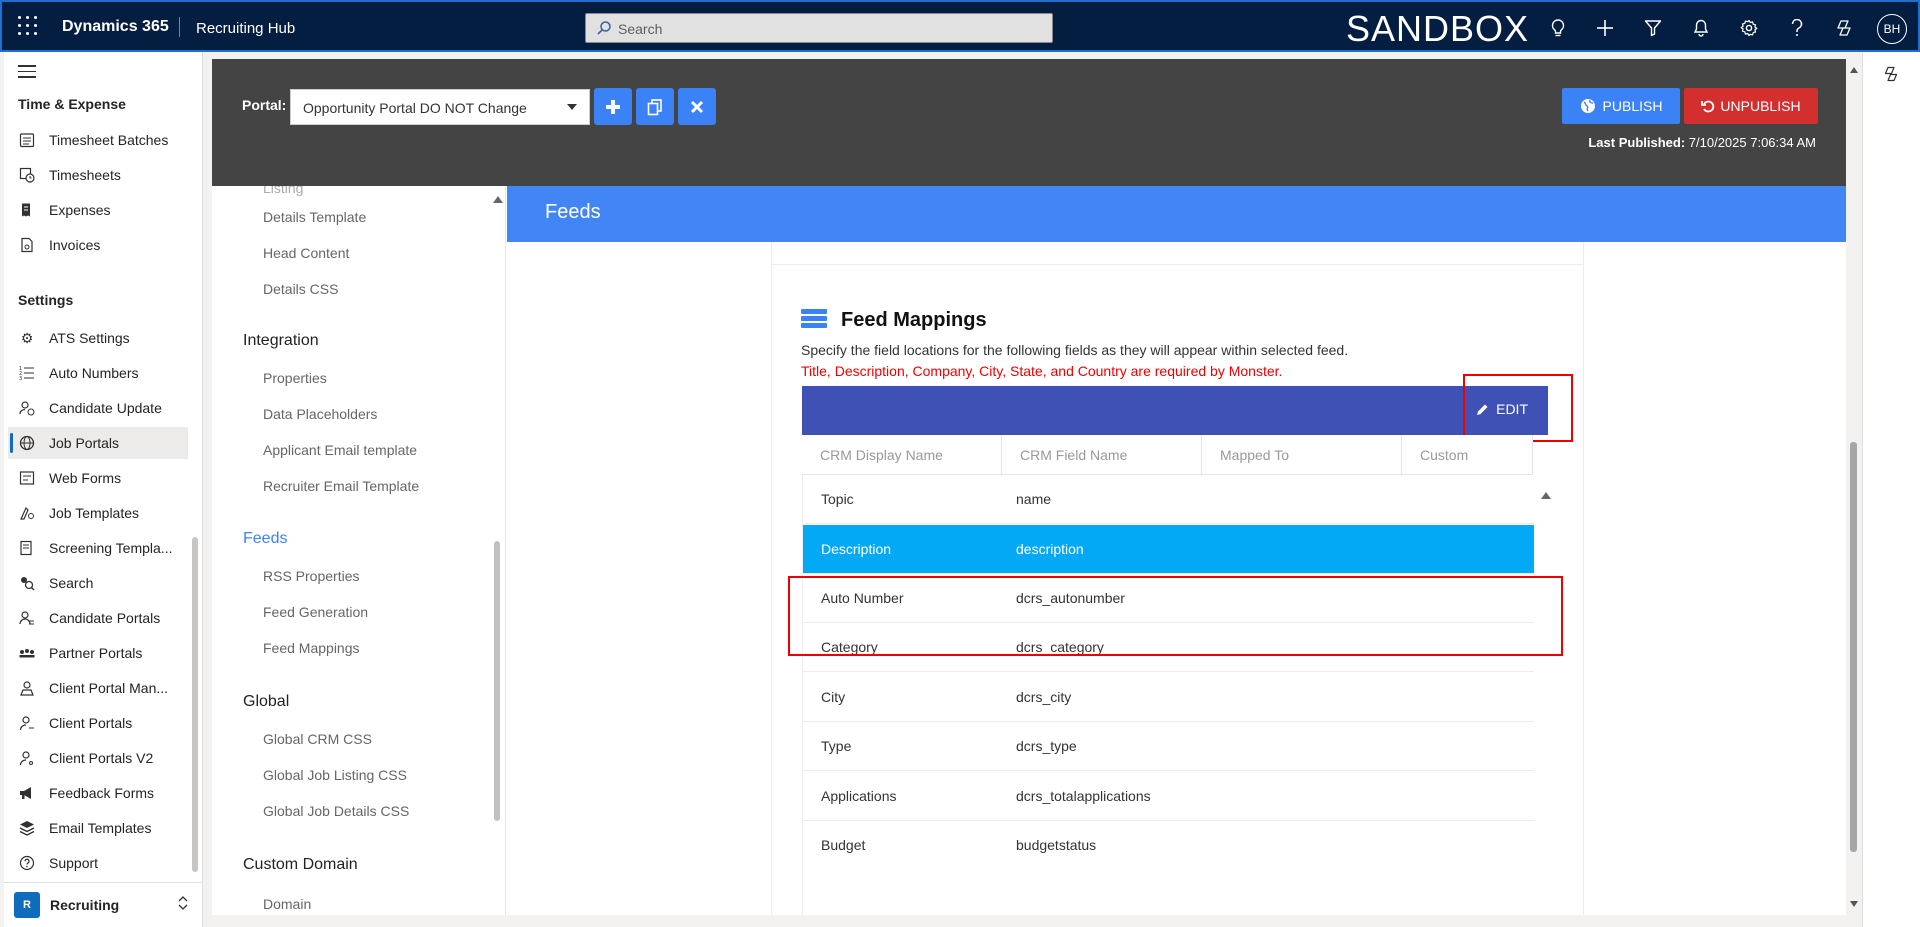 The width and height of the screenshot is (1920, 927). What do you see at coordinates (320, 414) in the screenshot?
I see `settings-nav-item: Data Placeholders` at bounding box center [320, 414].